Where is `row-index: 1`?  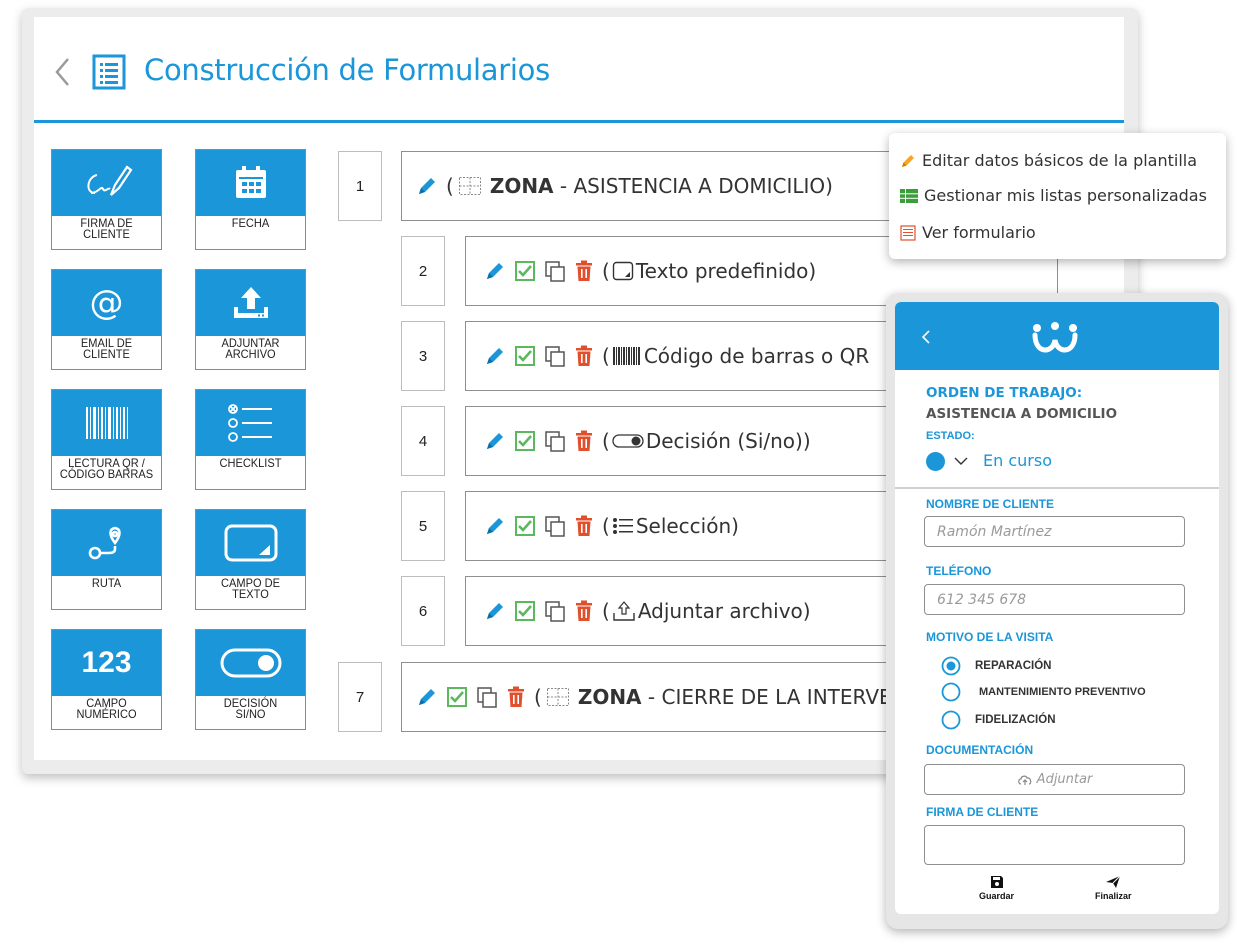 row-index: 1 is located at coordinates (360, 186).